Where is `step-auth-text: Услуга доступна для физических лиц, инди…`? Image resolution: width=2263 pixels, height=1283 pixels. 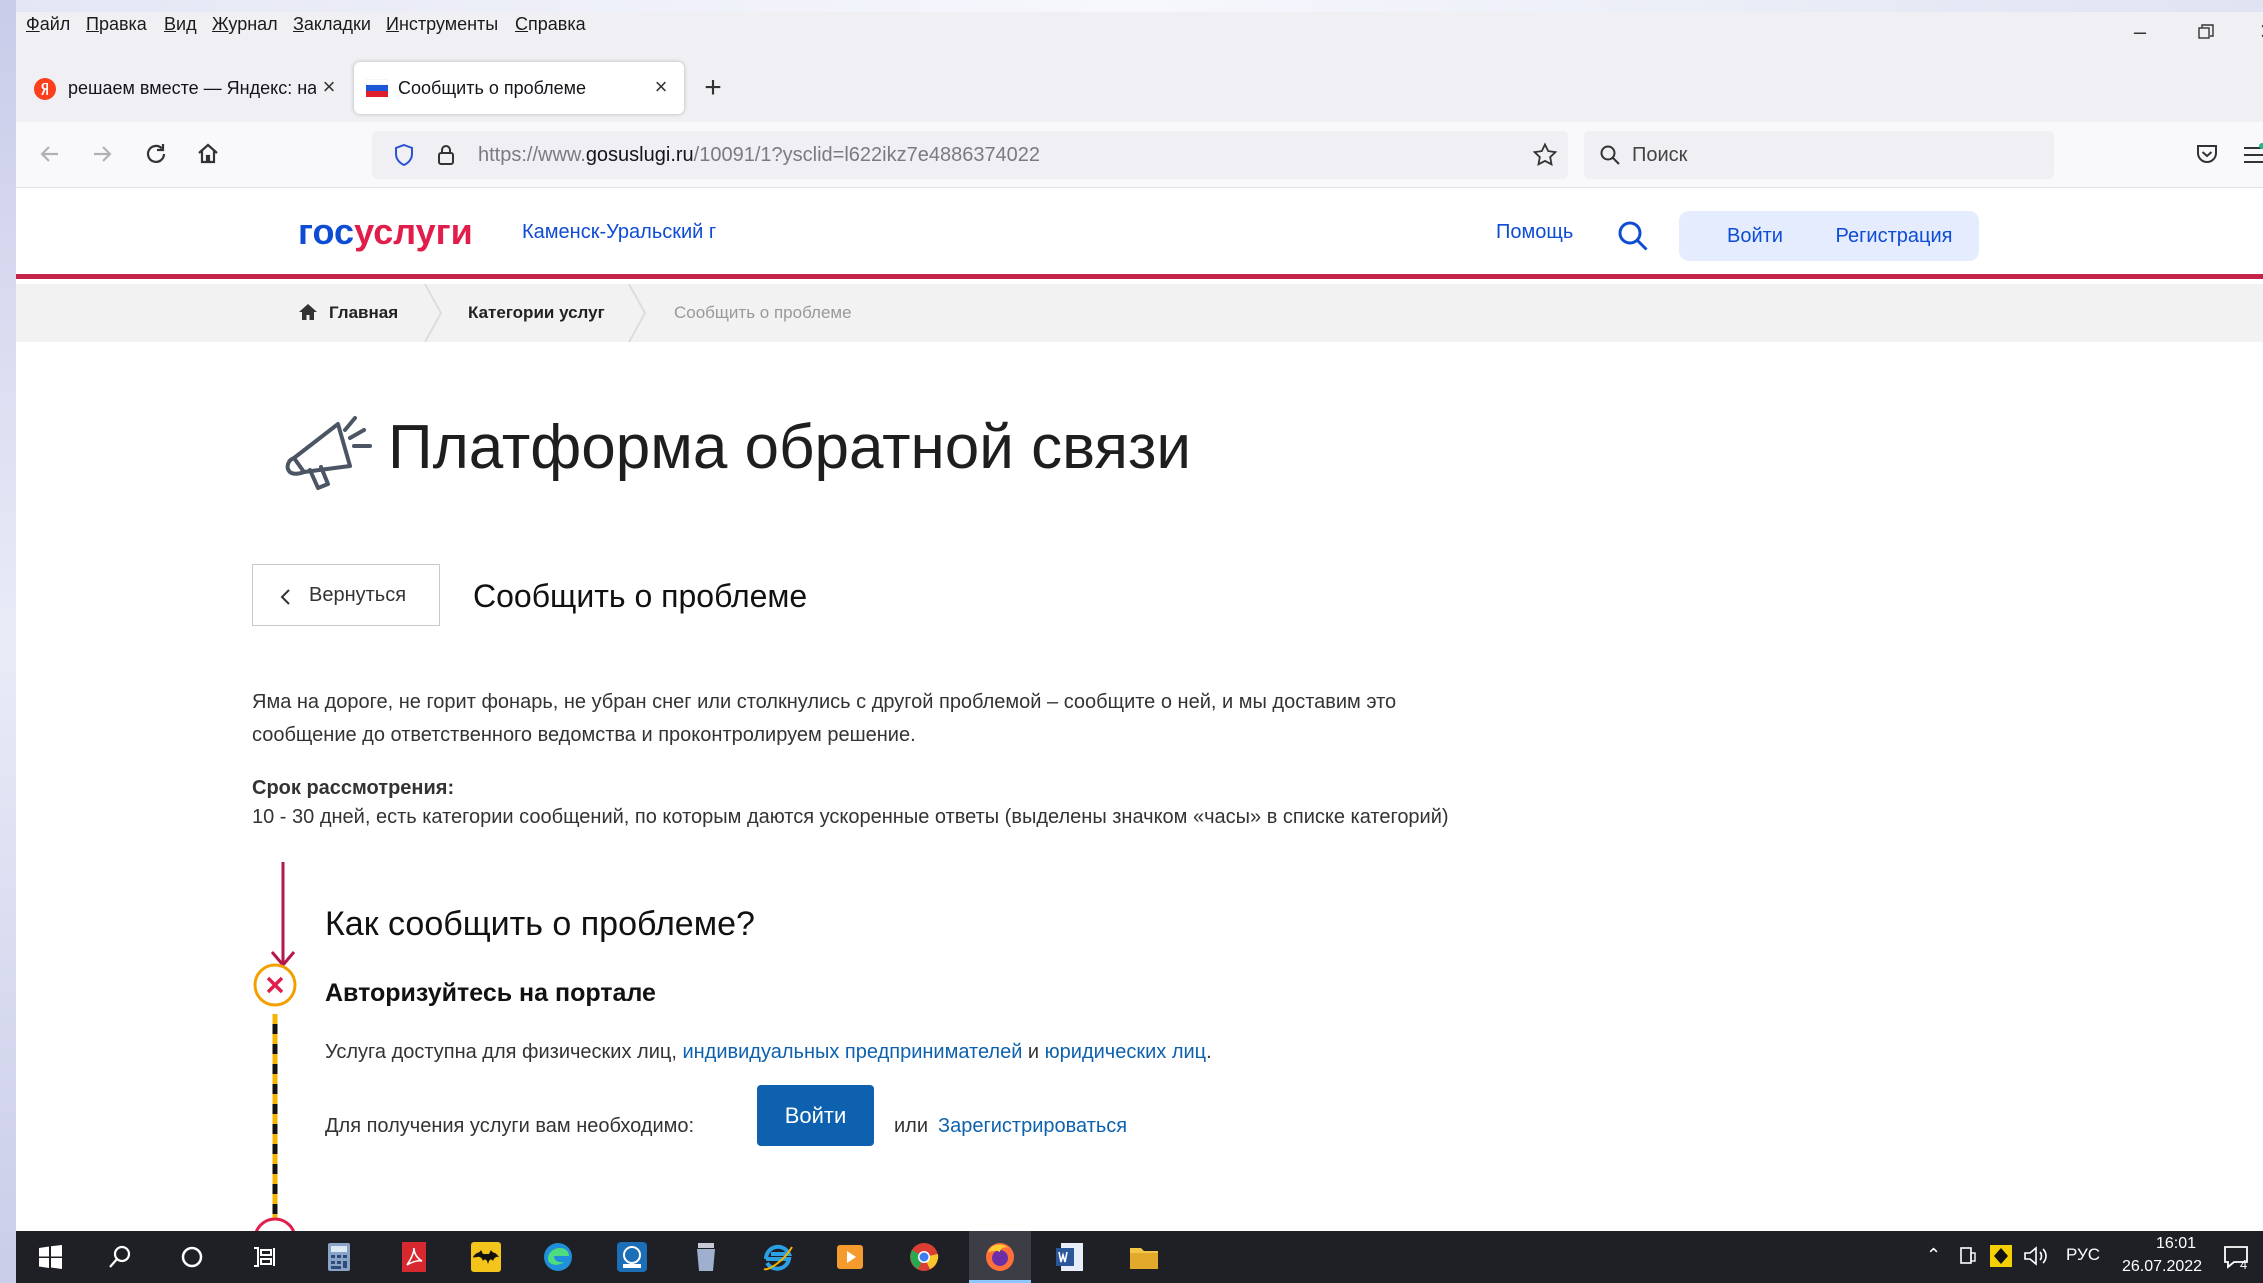
step-auth-text: Услуга доступна для физических лиц, инди… is located at coordinates (768, 1052).